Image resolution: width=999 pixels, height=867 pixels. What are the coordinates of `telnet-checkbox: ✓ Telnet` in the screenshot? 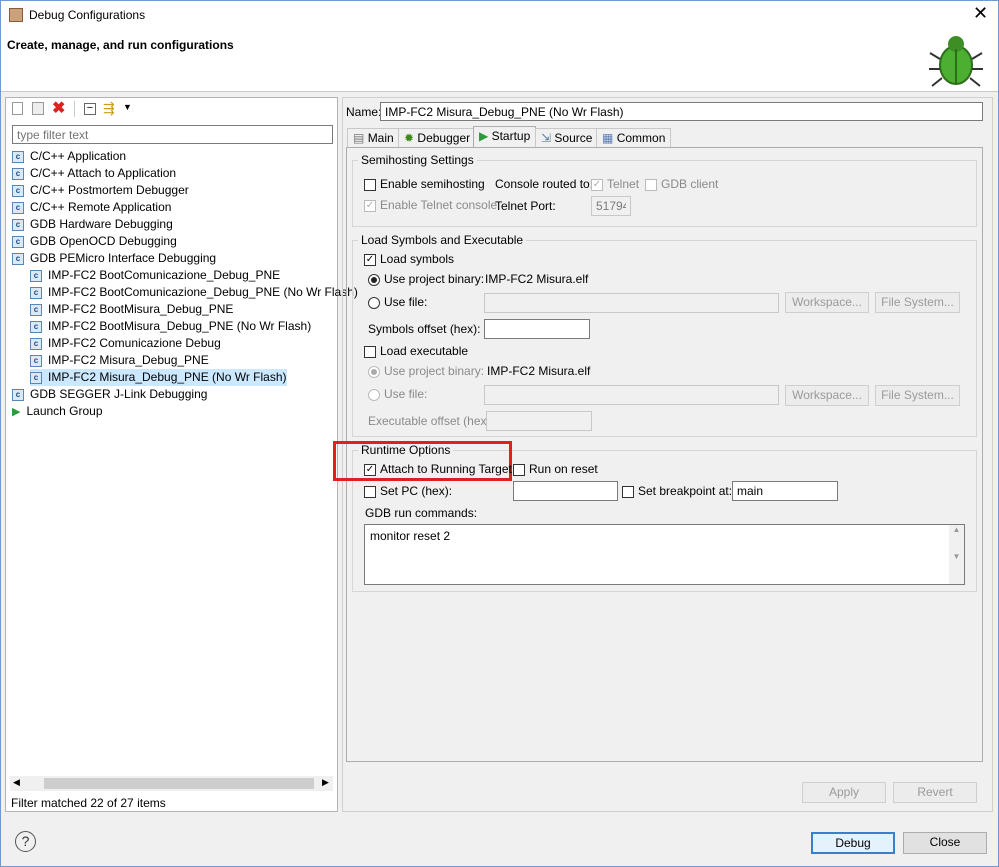 It's located at (615, 184).